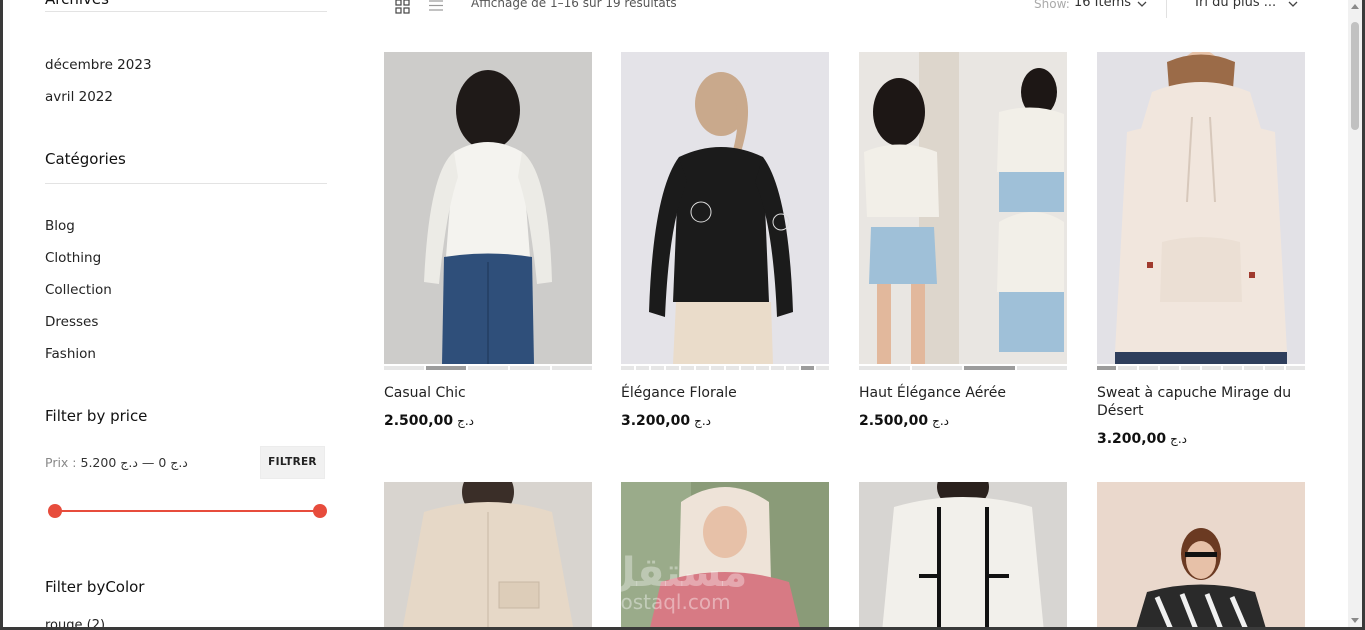  What do you see at coordinates (574, 5) in the screenshot?
I see `result-count: Affichage de 1–16 sur 19 résultats` at bounding box center [574, 5].